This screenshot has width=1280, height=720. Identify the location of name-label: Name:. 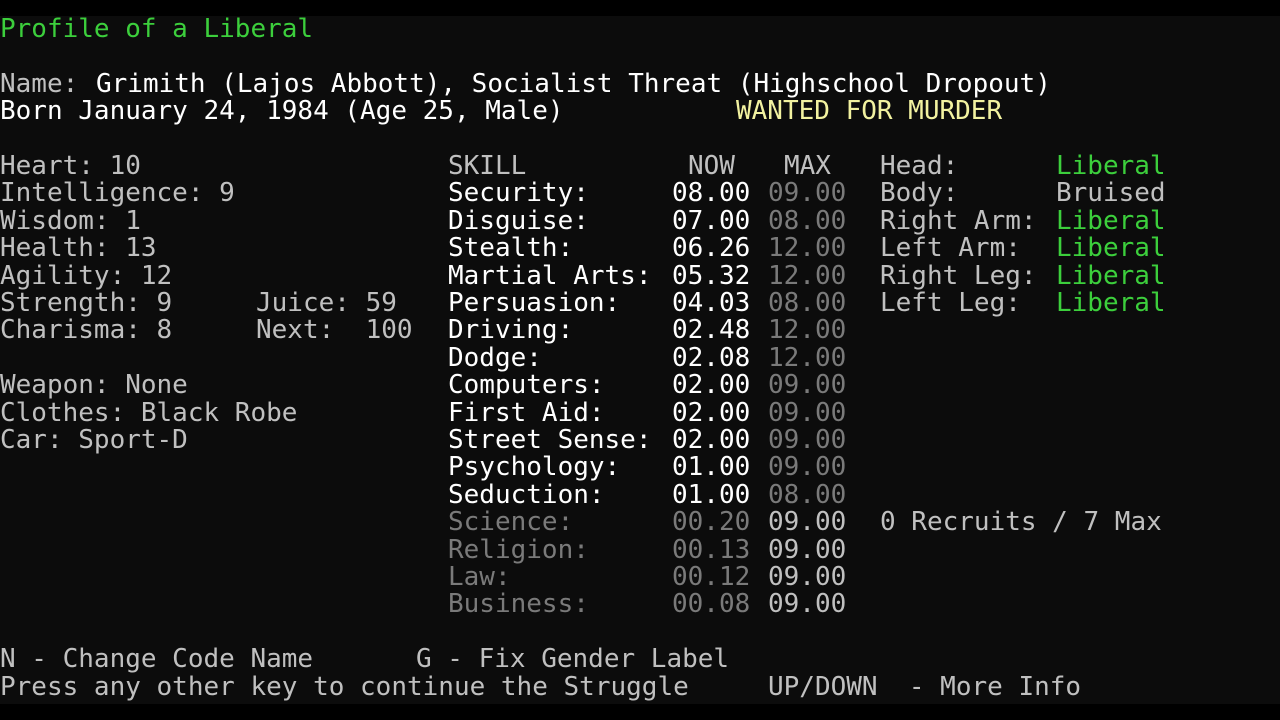
(39, 83).